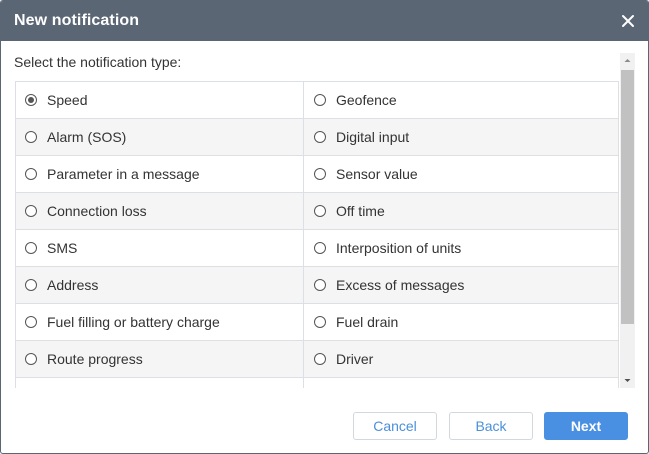  I want to click on notification-type-option: Address, so click(160, 285).